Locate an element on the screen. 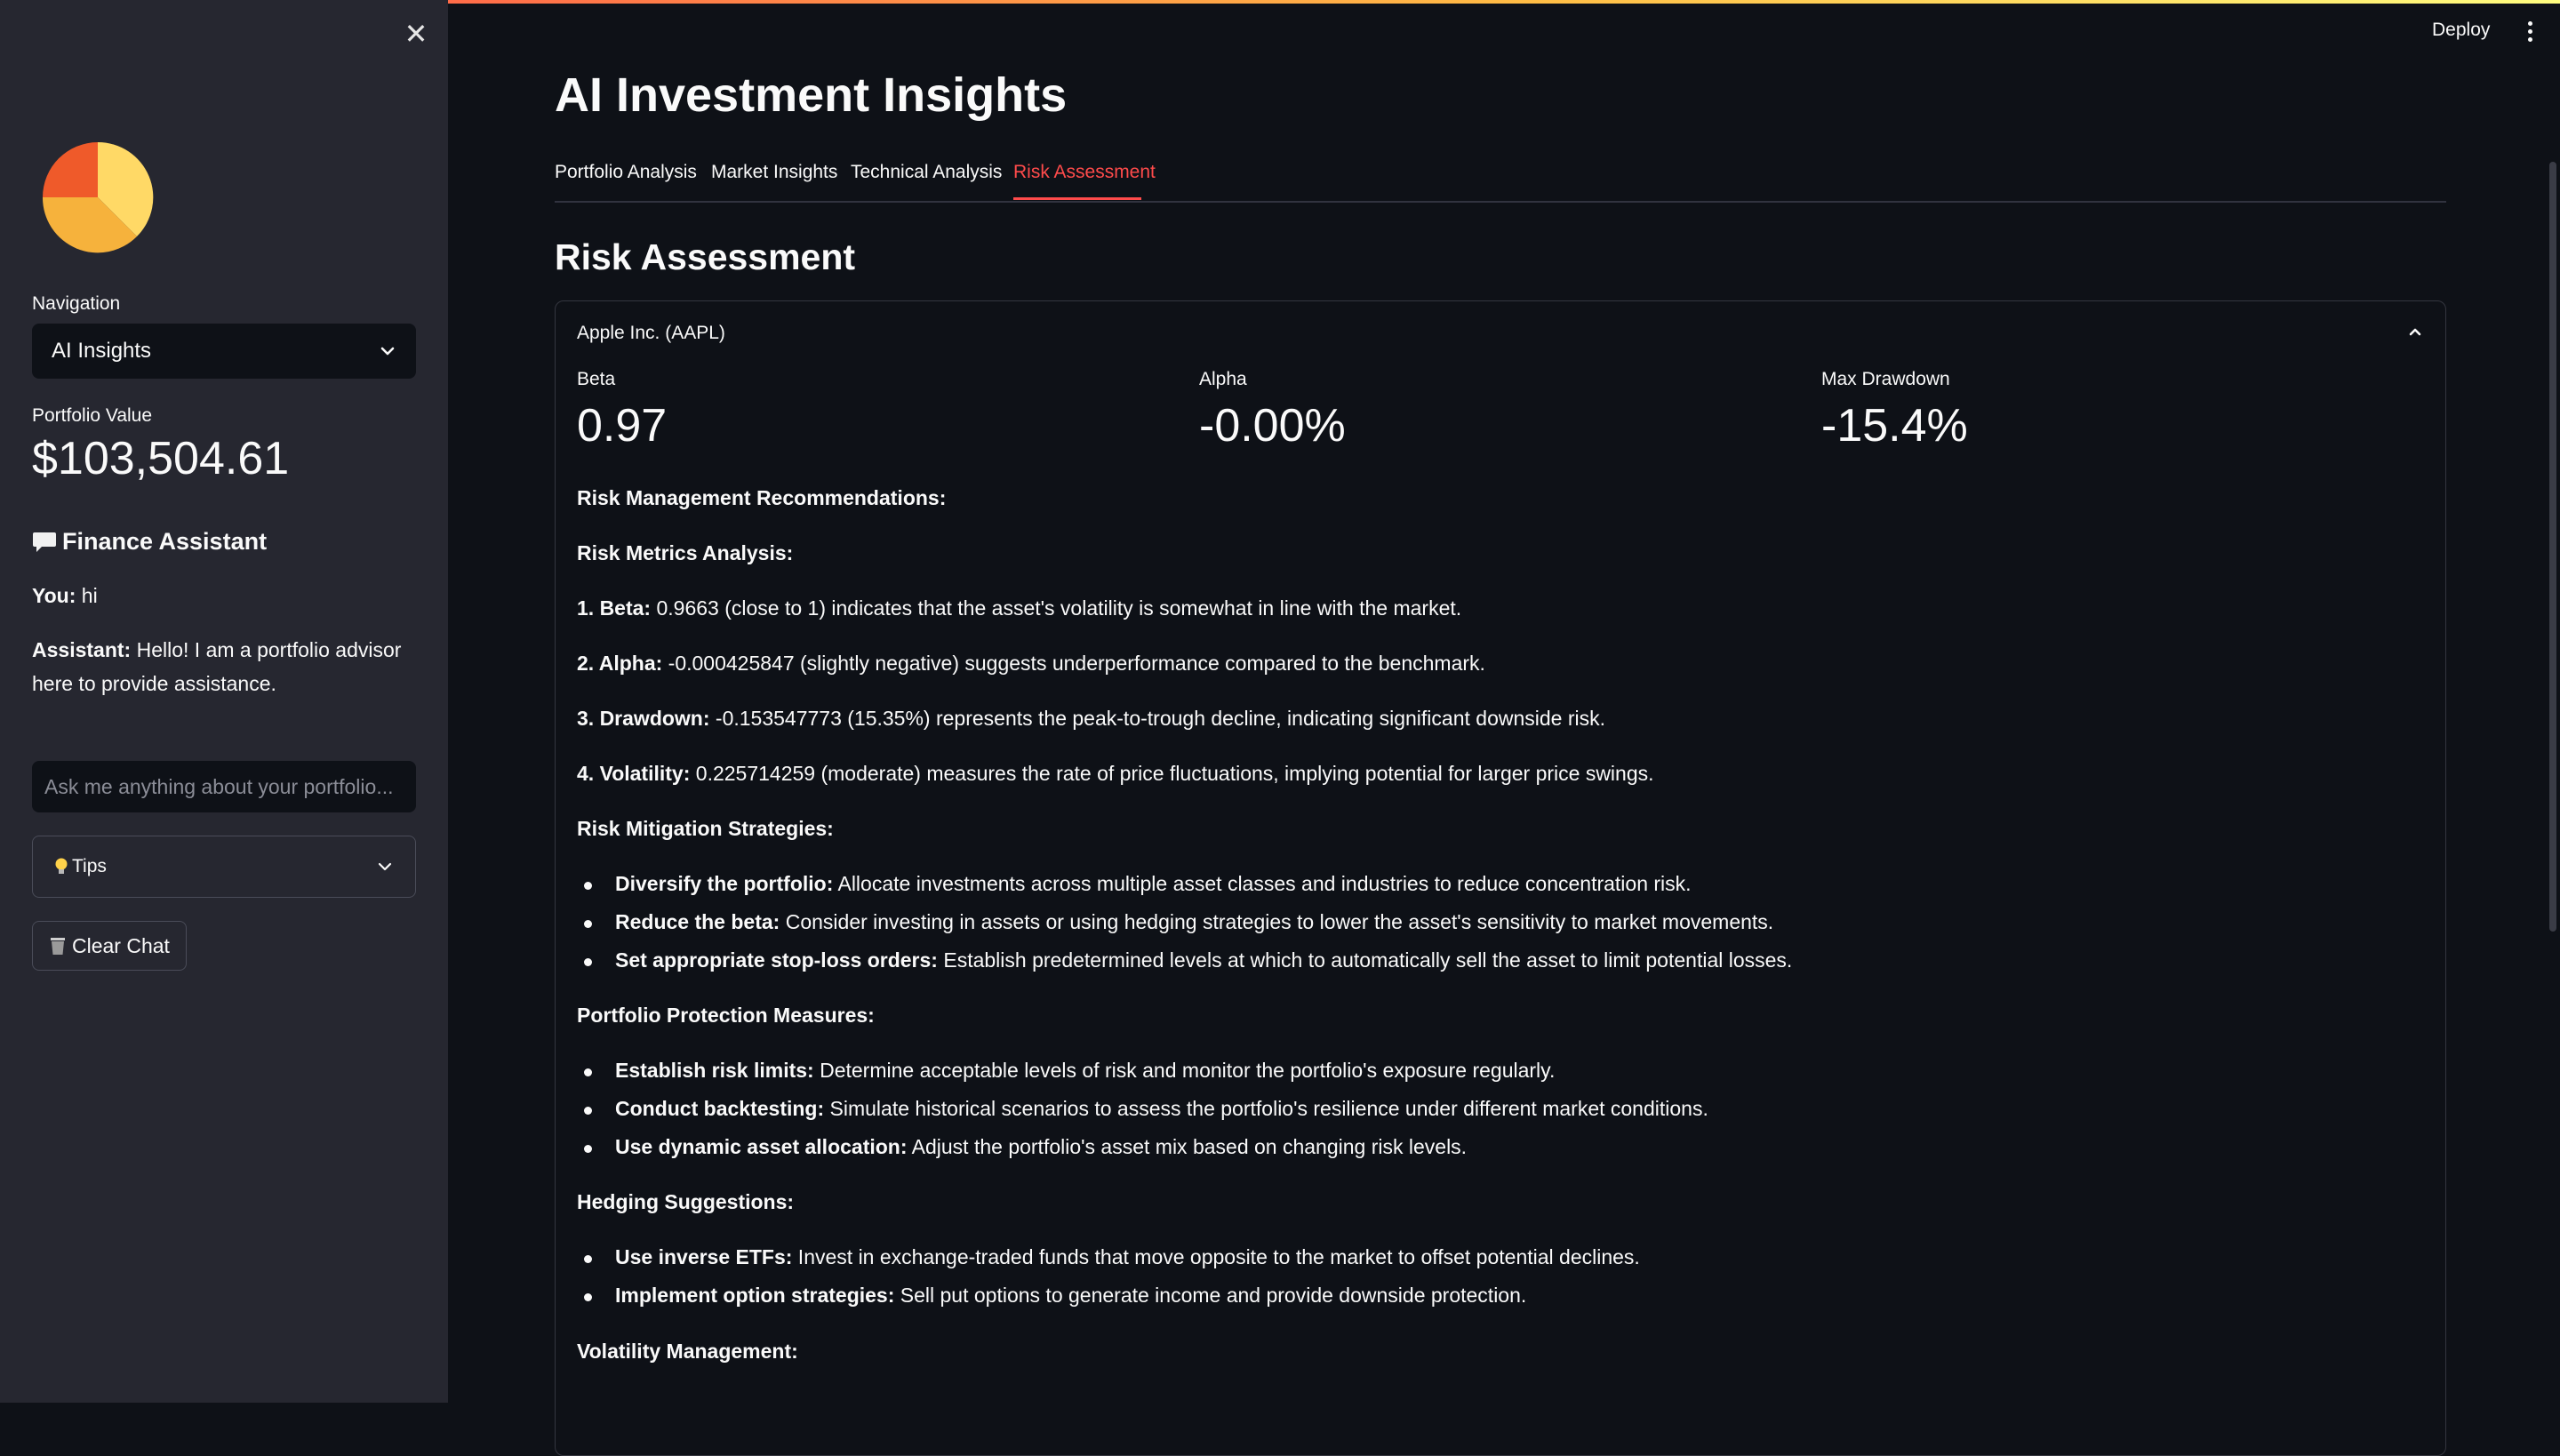 The width and height of the screenshot is (2560, 1456). metric-beta-label: Beta is located at coordinates (596, 379).